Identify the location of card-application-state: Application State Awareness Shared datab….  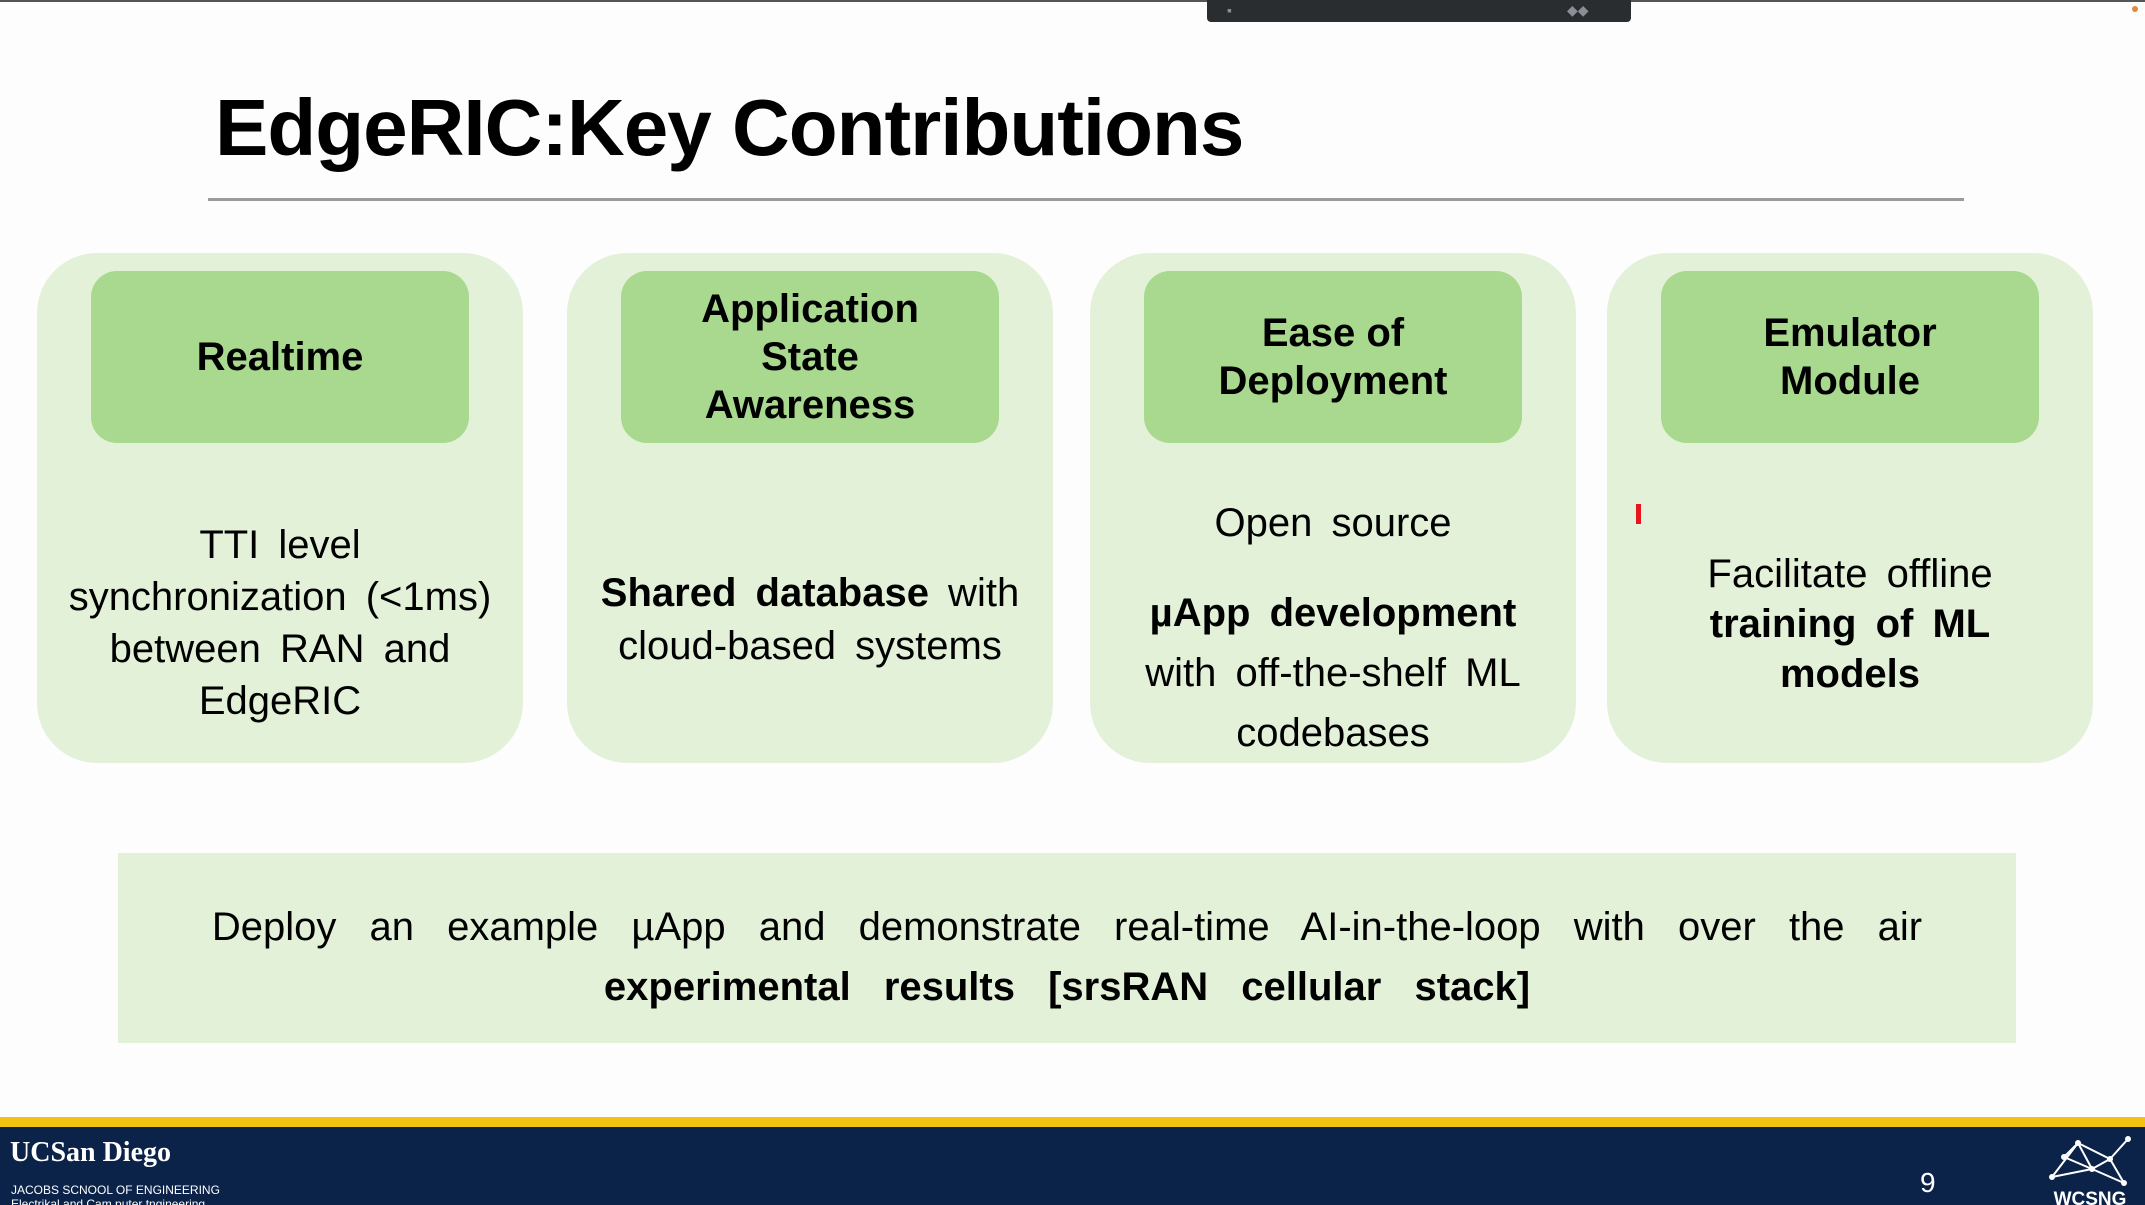
(810, 508).